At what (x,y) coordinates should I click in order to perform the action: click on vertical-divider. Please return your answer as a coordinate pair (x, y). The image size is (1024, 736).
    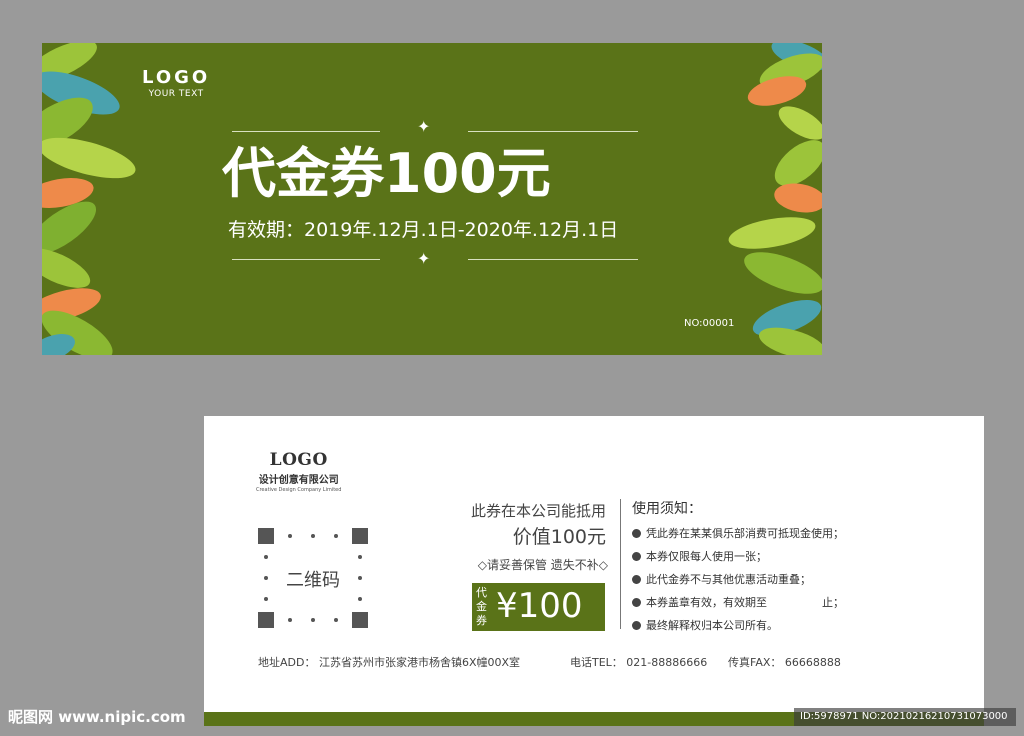
    Looking at the image, I should click on (620, 564).